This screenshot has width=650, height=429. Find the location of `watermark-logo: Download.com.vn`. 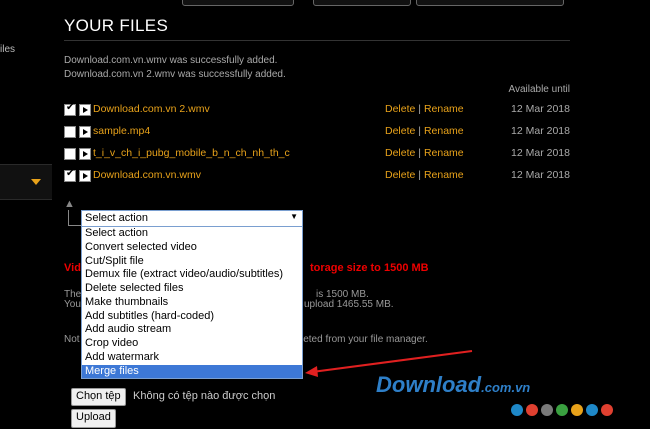

watermark-logo: Download.com.vn is located at coordinates (453, 385).